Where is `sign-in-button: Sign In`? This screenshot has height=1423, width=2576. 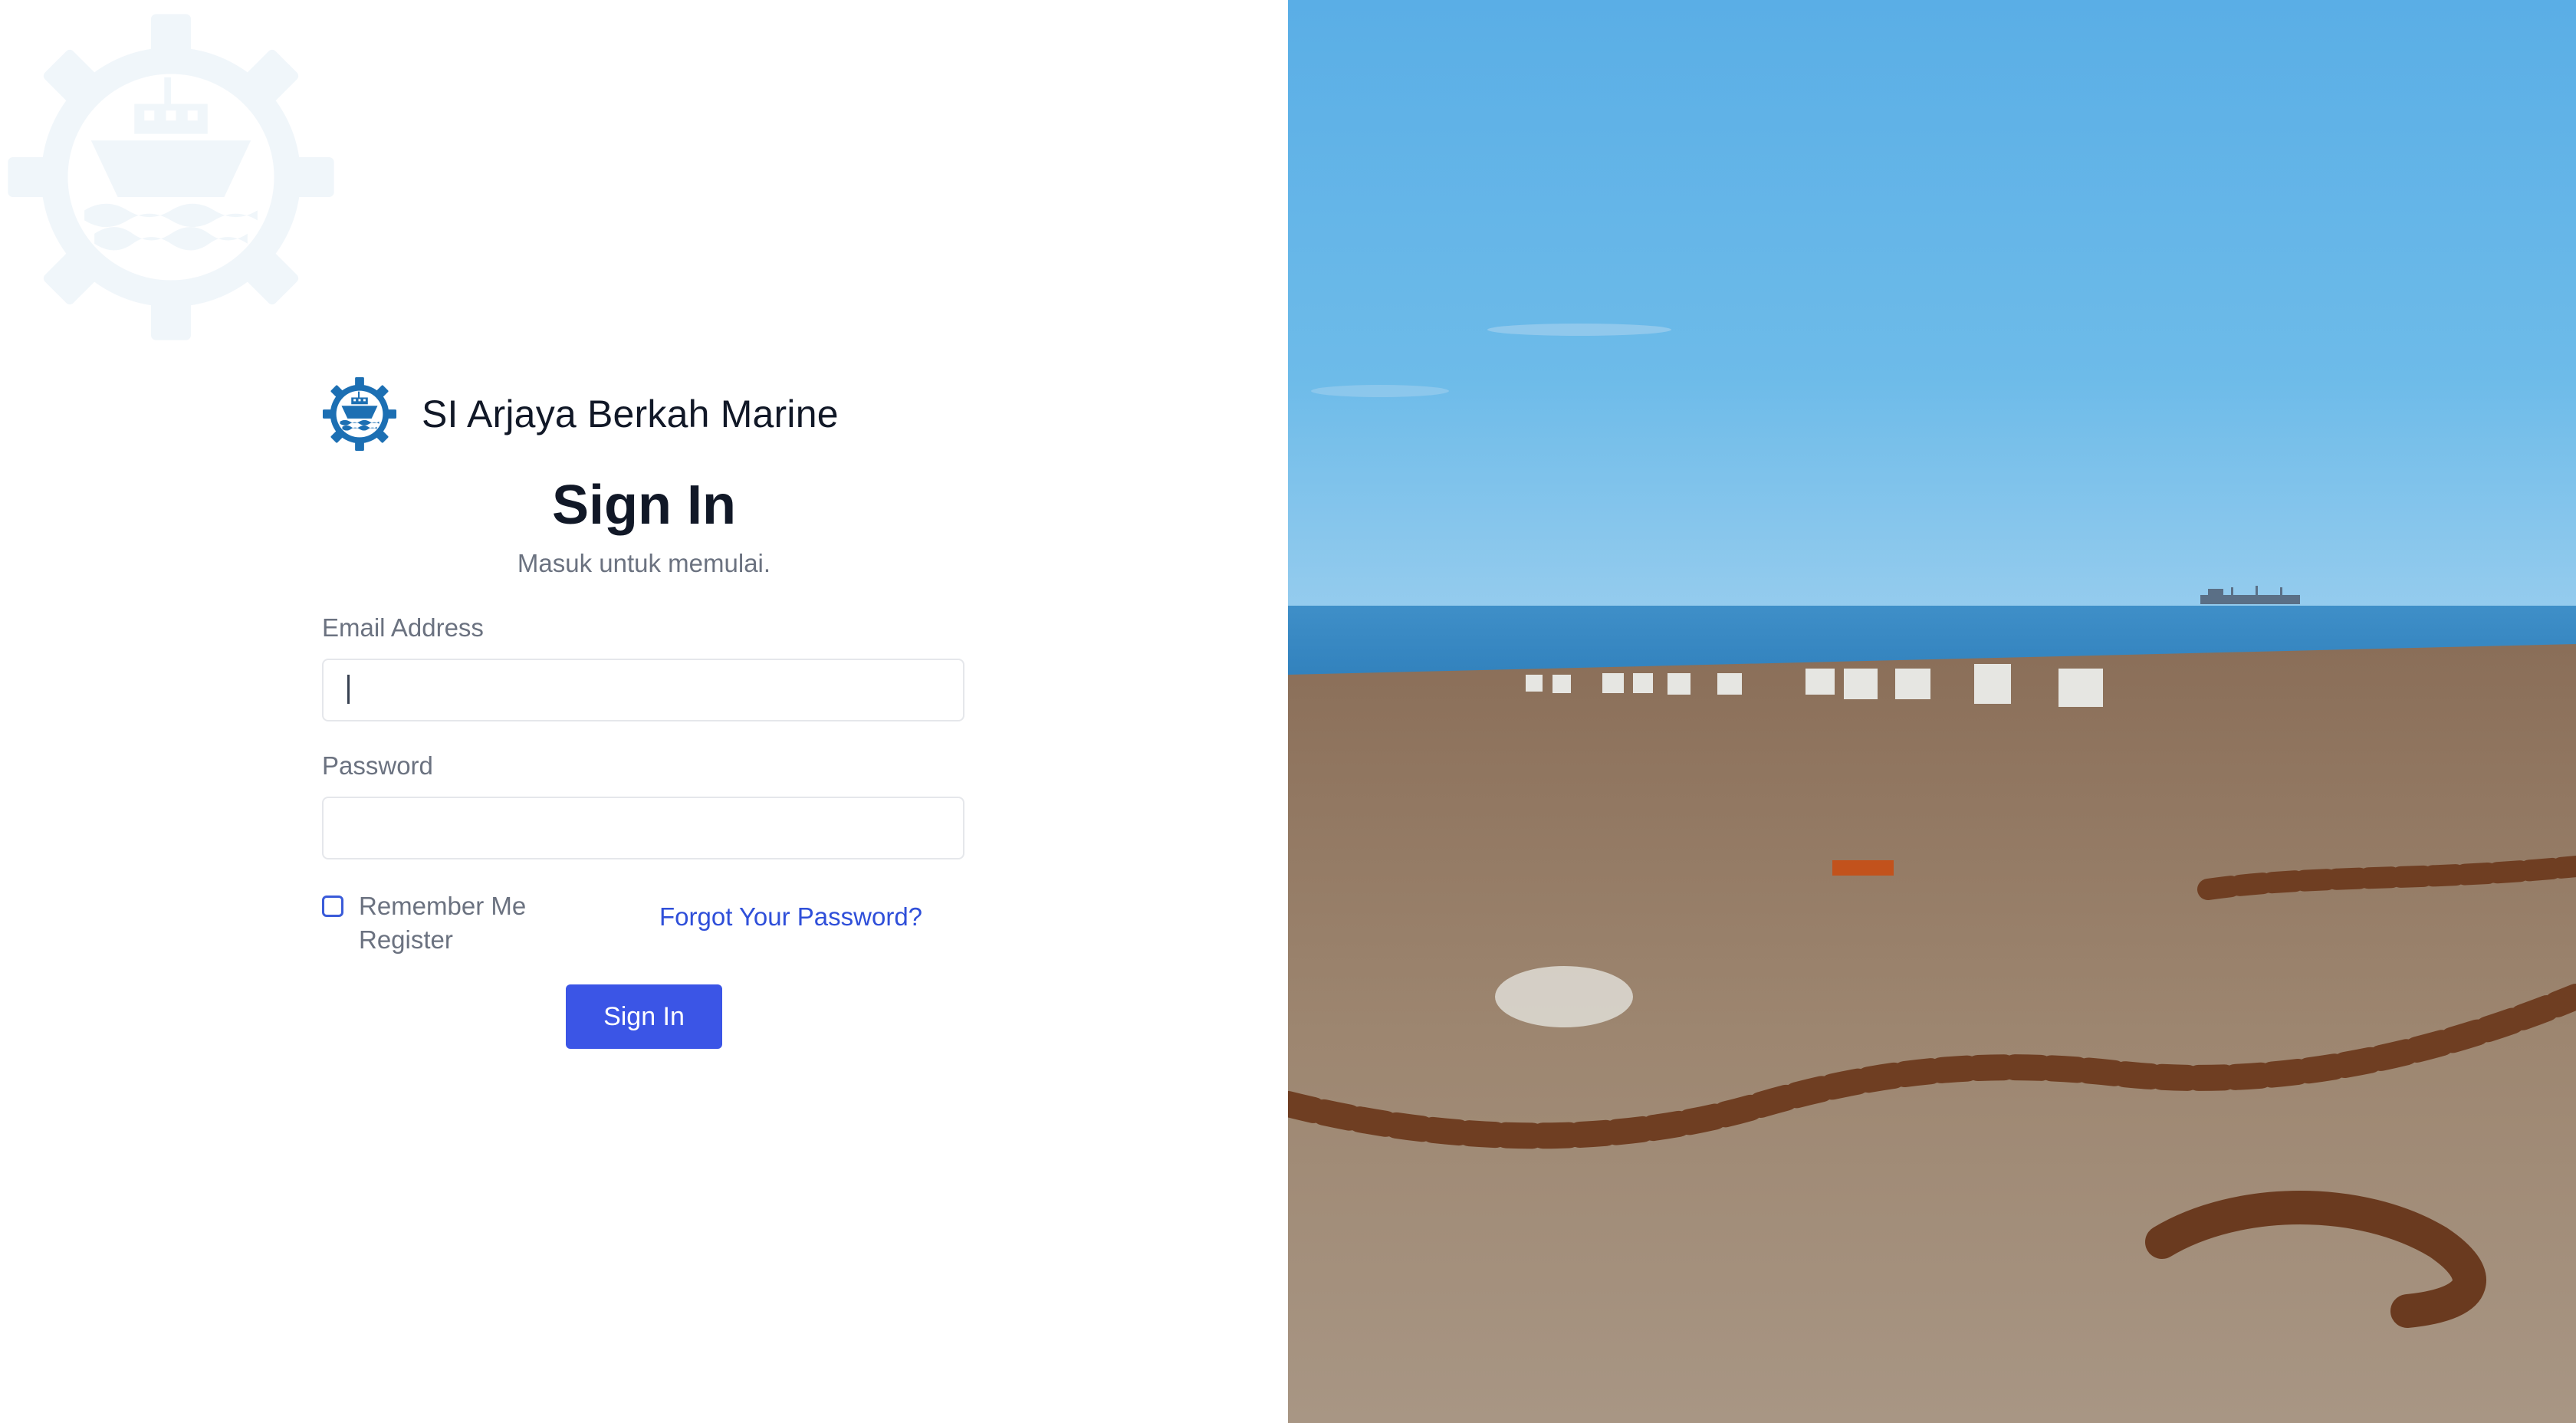 sign-in-button: Sign In is located at coordinates (644, 1017).